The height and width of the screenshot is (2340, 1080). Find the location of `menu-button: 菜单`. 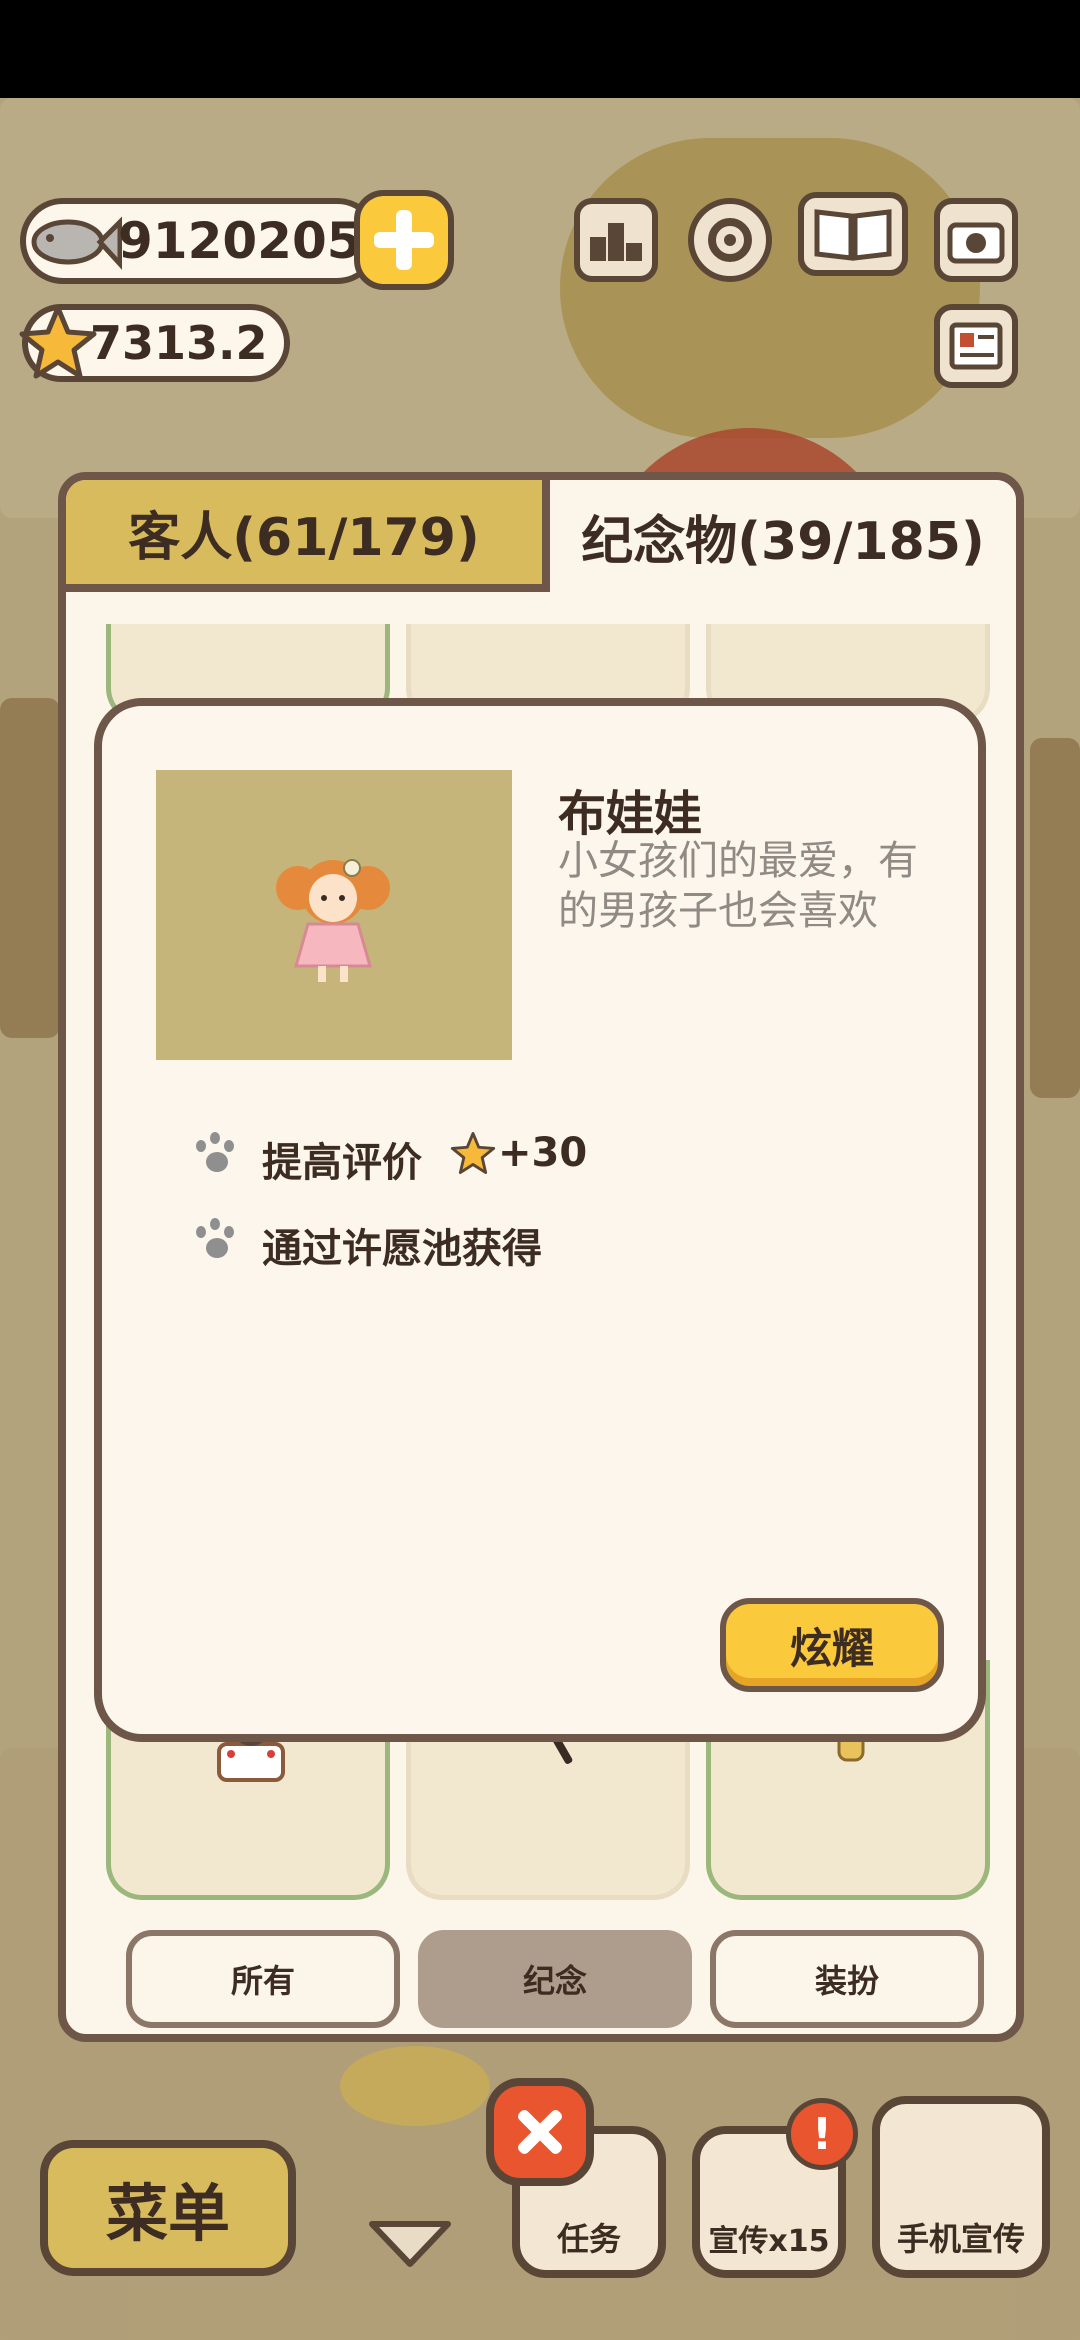

menu-button: 菜单 is located at coordinates (168, 2208).